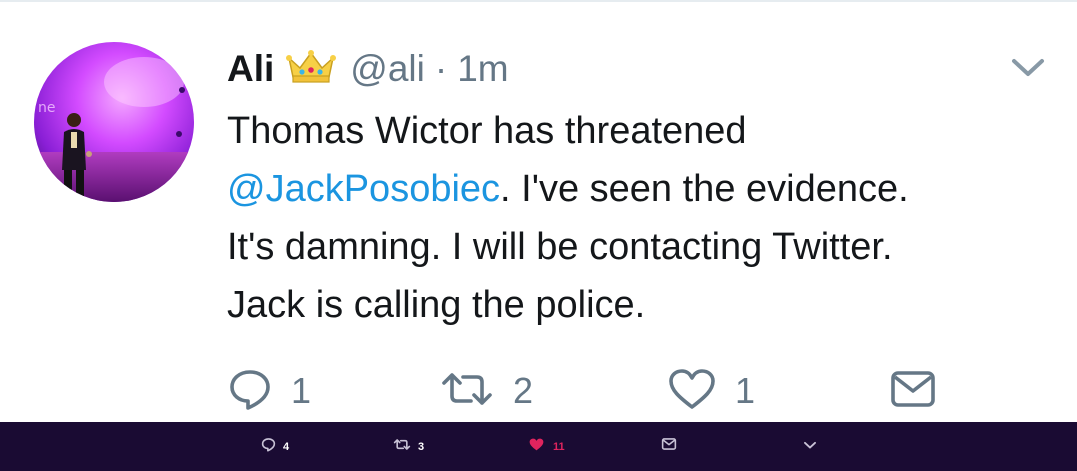 The image size is (1077, 471). What do you see at coordinates (538, 1) in the screenshot?
I see `divider` at bounding box center [538, 1].